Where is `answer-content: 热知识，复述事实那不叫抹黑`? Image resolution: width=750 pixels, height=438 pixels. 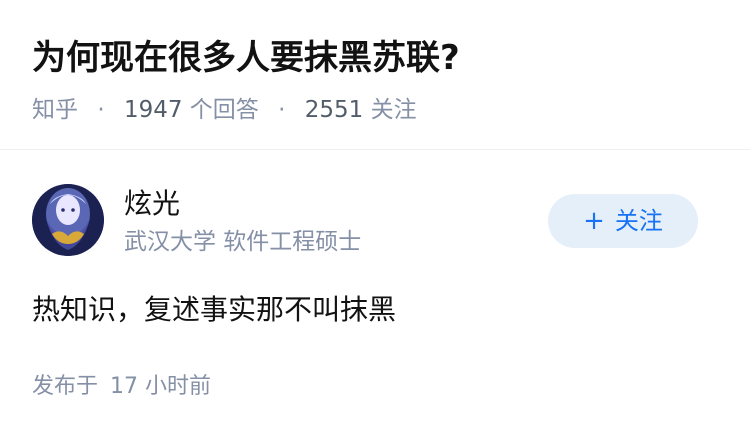 answer-content: 热知识，复述事实那不叫抹黑 is located at coordinates (214, 310).